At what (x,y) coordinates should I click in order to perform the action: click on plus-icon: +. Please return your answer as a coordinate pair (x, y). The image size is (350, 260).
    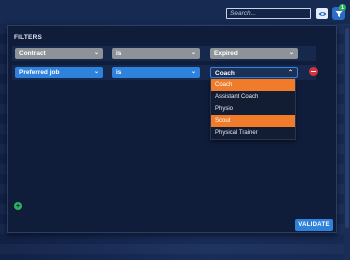
    Looking at the image, I should click on (18, 206).